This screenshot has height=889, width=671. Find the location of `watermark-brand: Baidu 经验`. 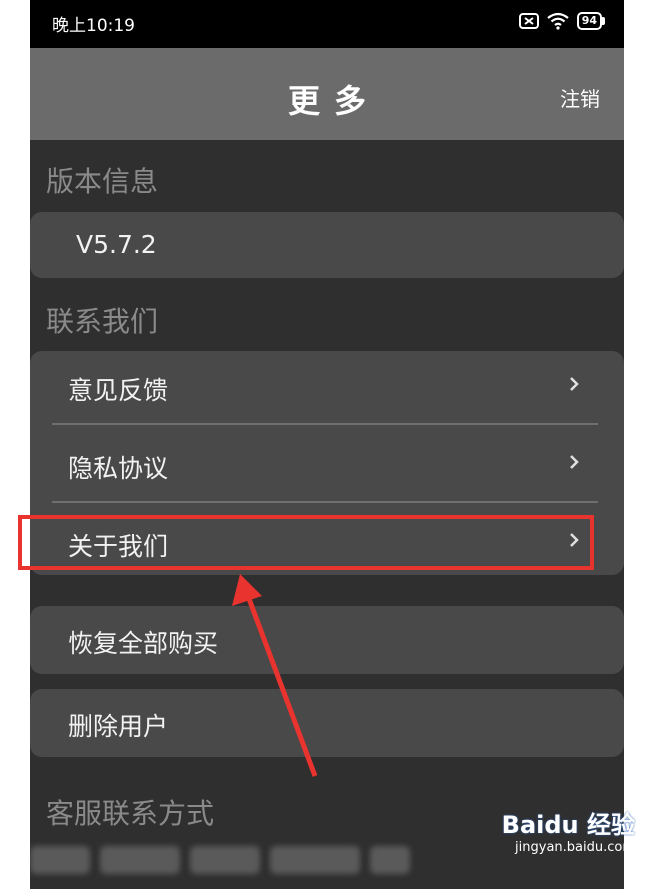

watermark-brand: Baidu 经验 is located at coordinates (568, 825).